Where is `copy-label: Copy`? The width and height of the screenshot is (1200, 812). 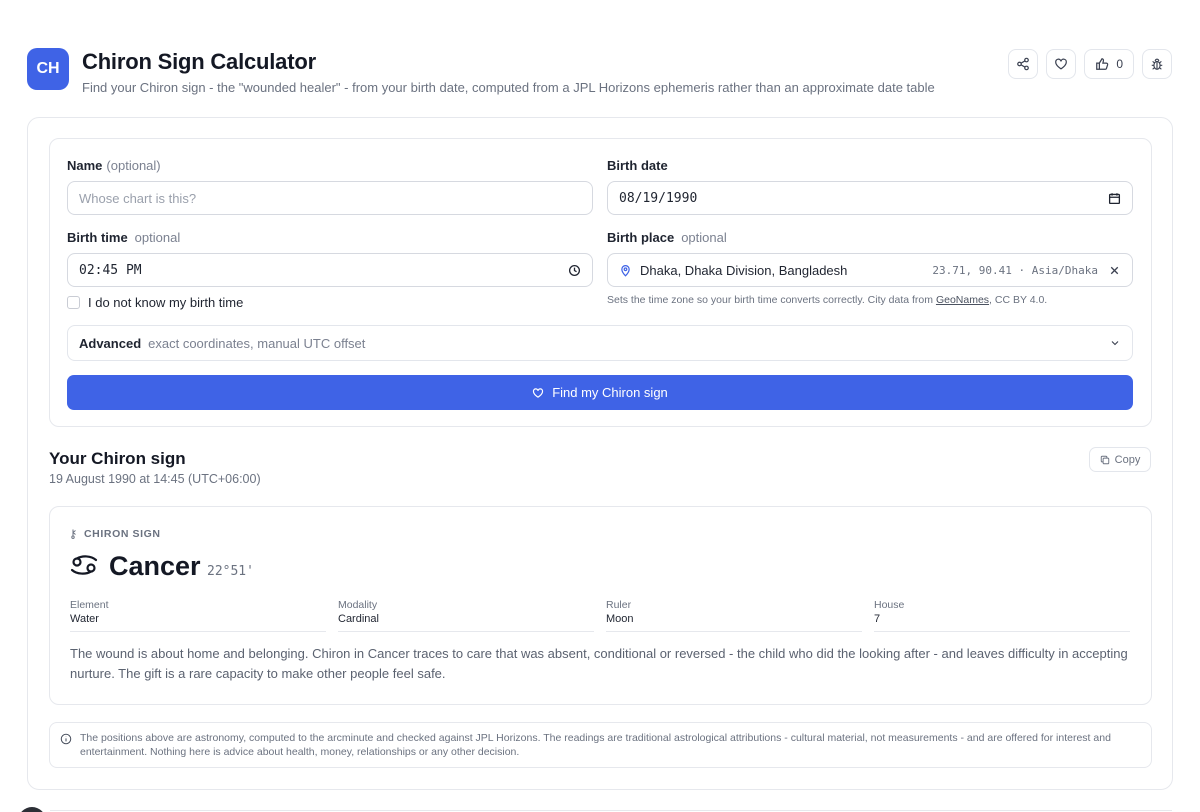 copy-label: Copy is located at coordinates (1127, 459).